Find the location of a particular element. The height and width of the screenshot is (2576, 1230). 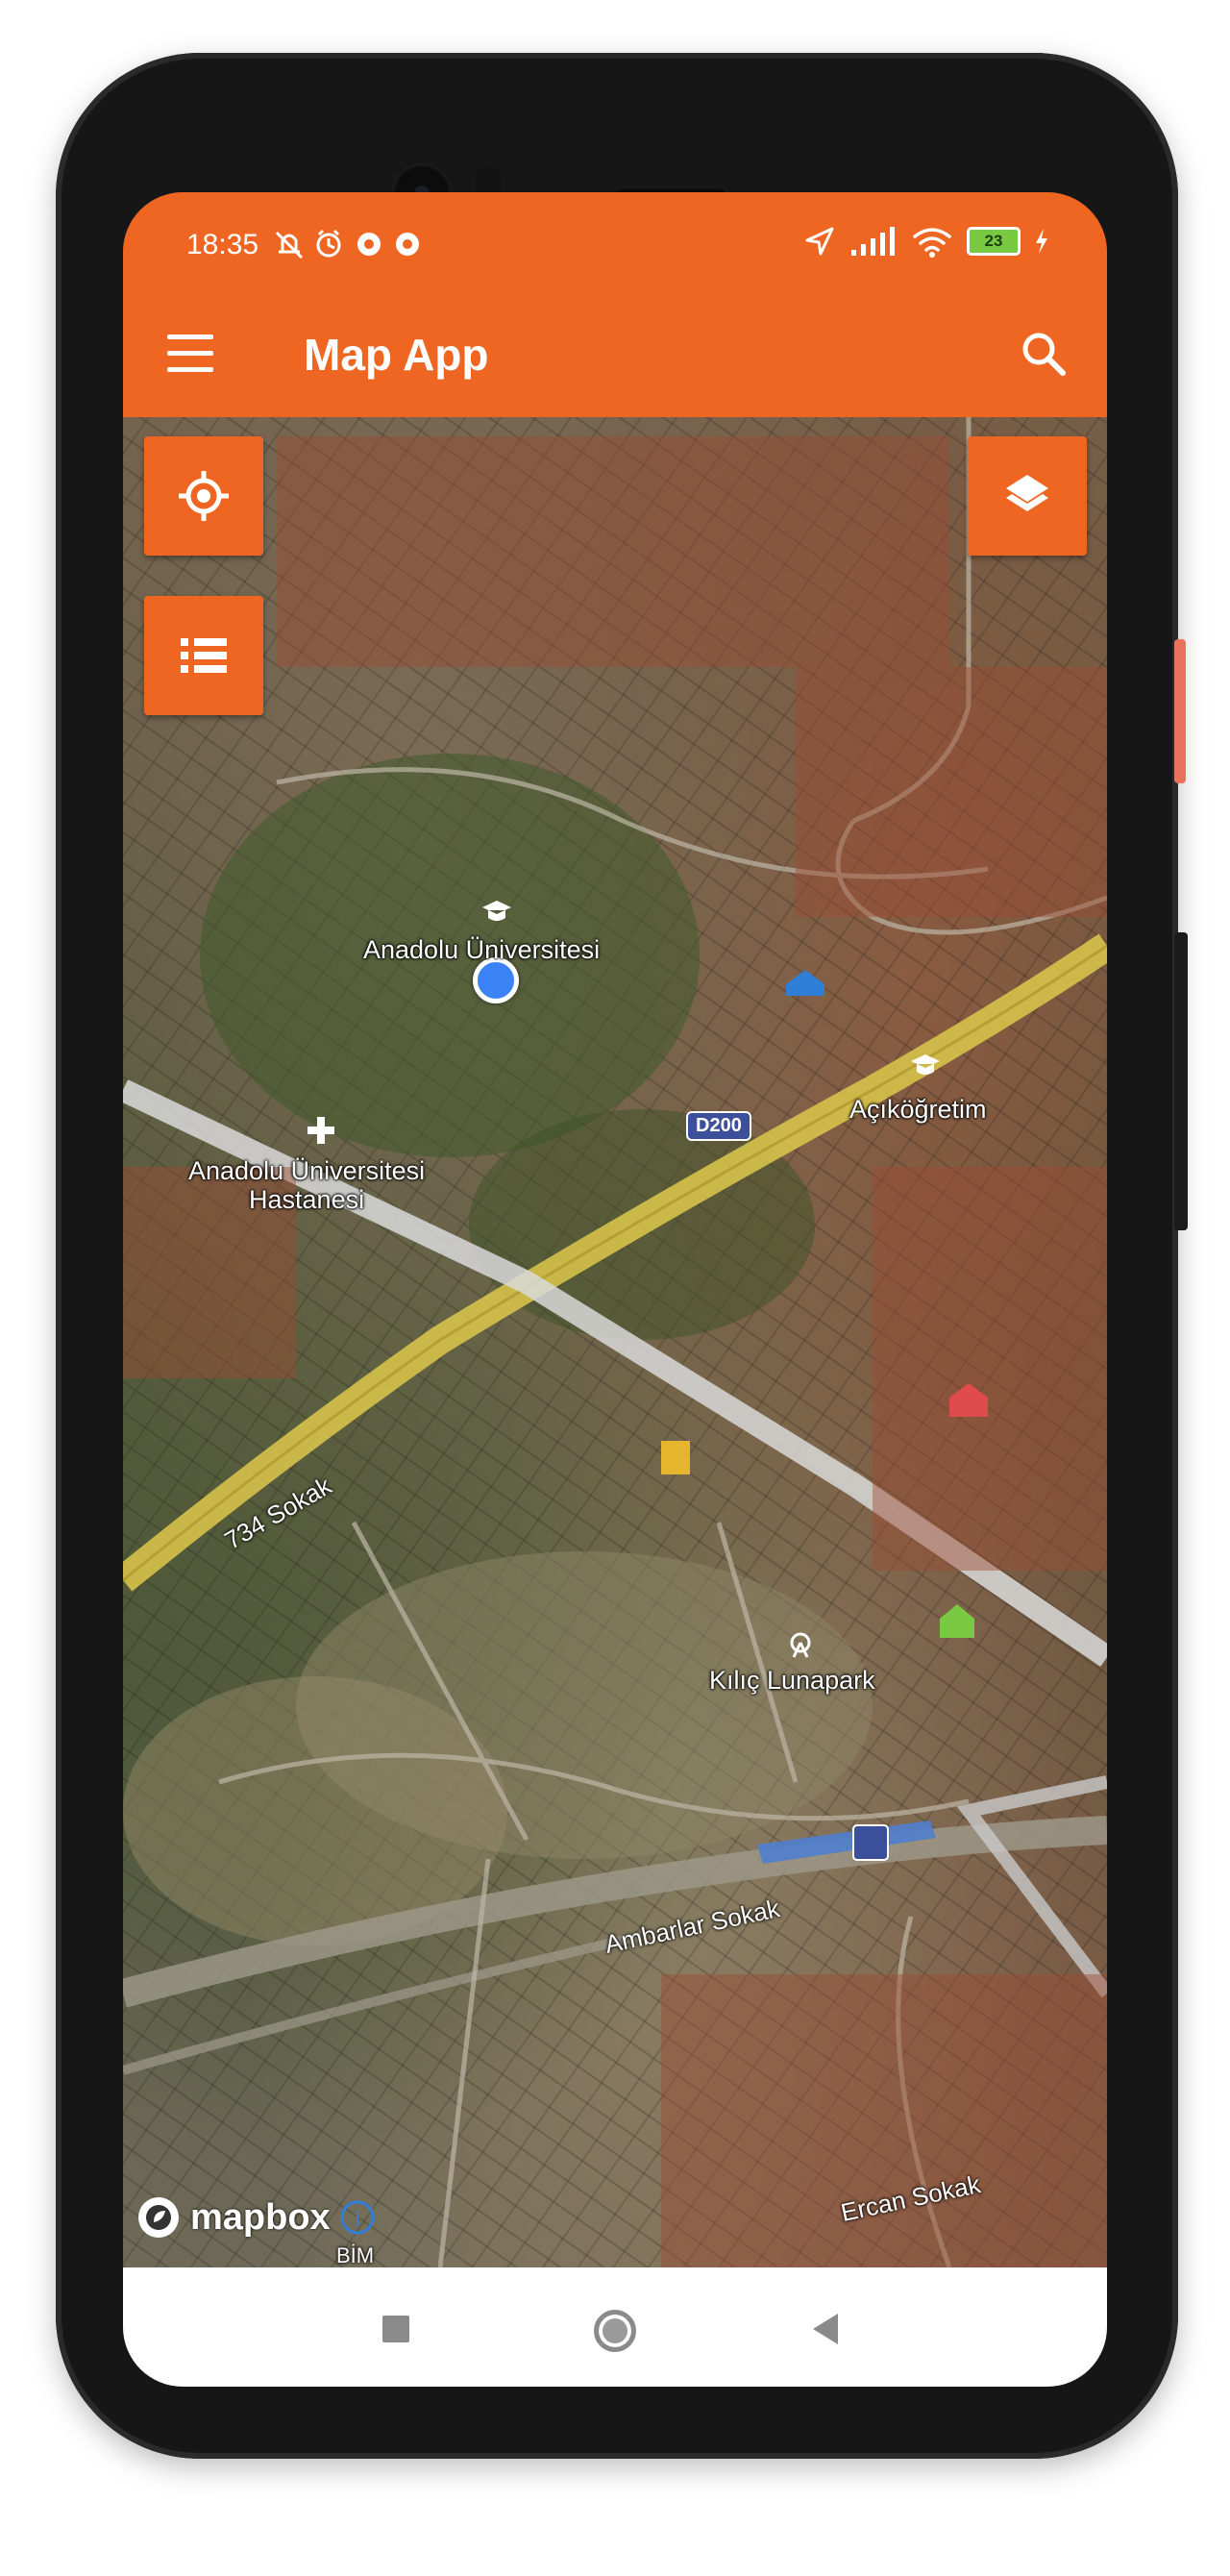

info-icon: i is located at coordinates (357, 2217).